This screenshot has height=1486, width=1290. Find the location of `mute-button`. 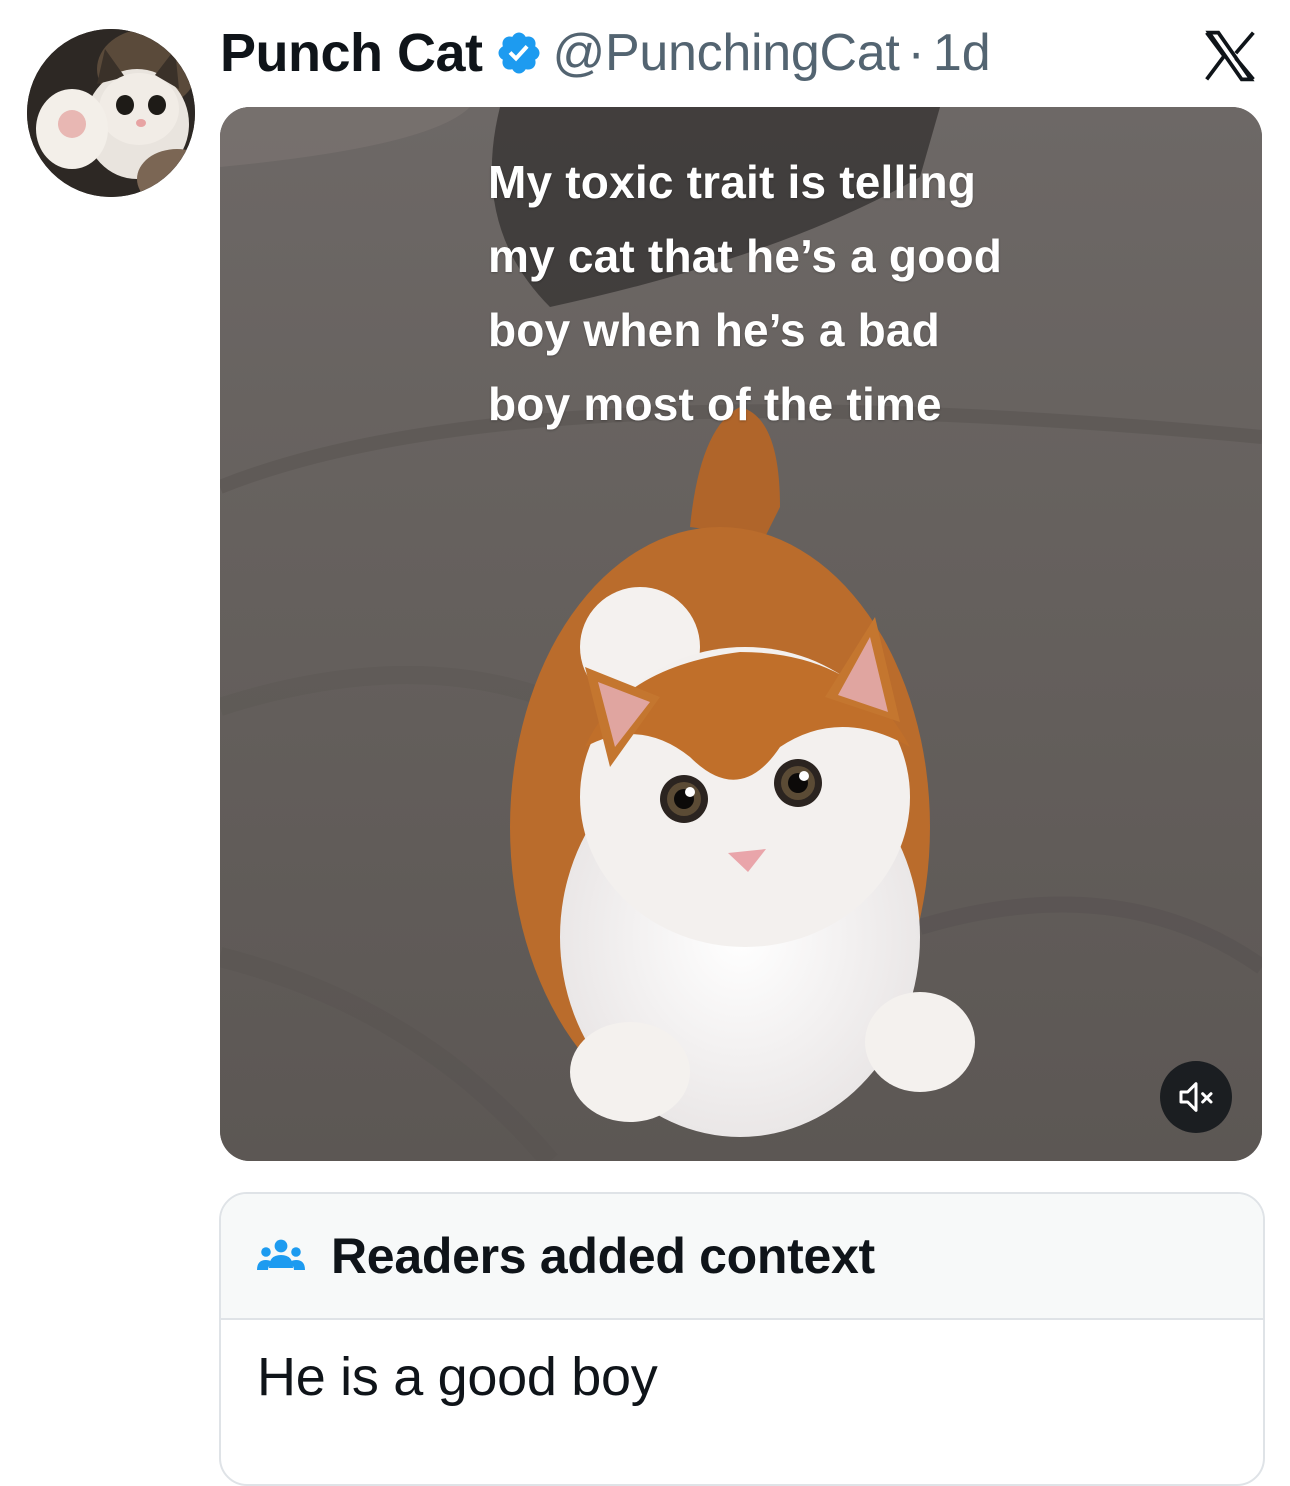

mute-button is located at coordinates (1196, 1097).